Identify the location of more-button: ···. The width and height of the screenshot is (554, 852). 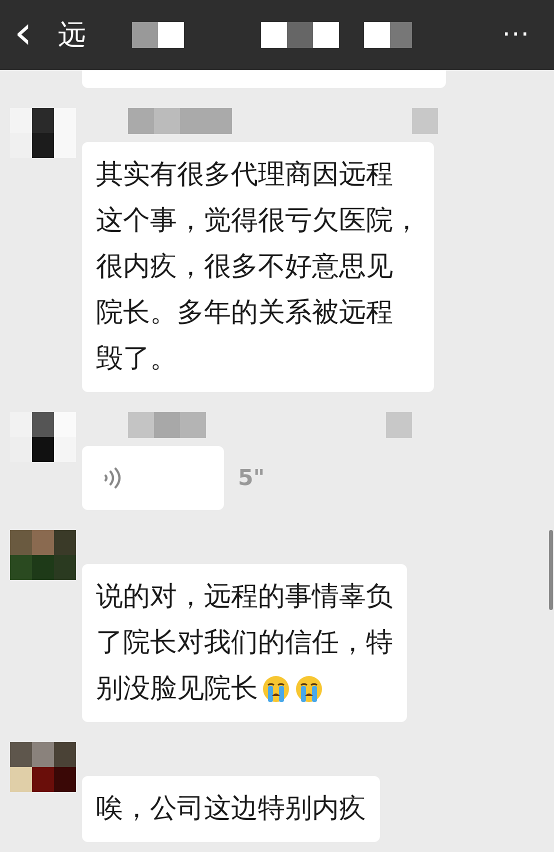
(516, 35).